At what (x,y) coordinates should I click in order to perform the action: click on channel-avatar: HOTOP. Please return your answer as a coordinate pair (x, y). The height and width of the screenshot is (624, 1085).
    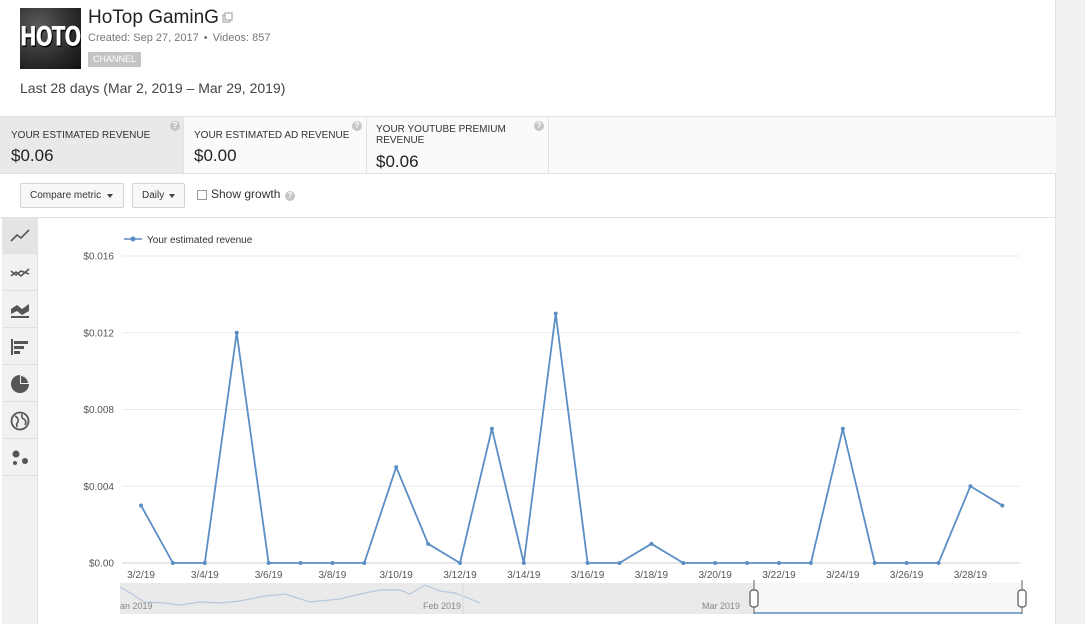
    Looking at the image, I should click on (50, 38).